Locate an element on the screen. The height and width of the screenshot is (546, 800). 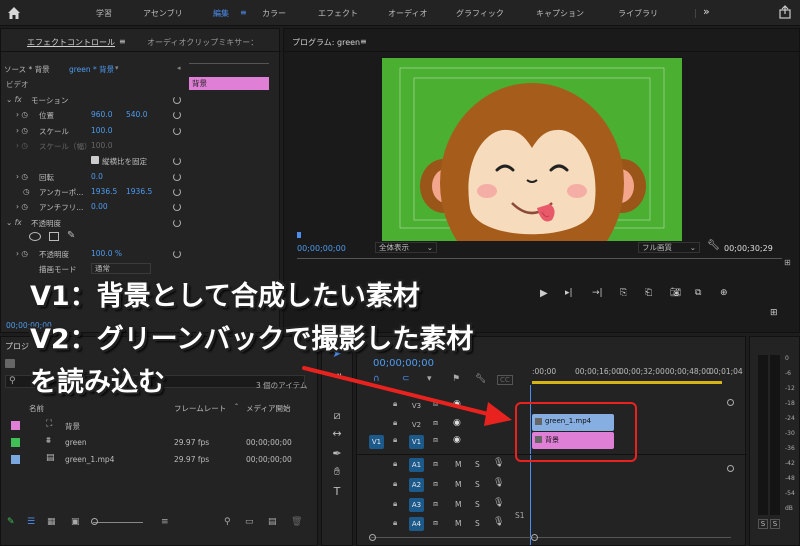
blend-mode-select: 通常 is located at coordinates (121, 268).